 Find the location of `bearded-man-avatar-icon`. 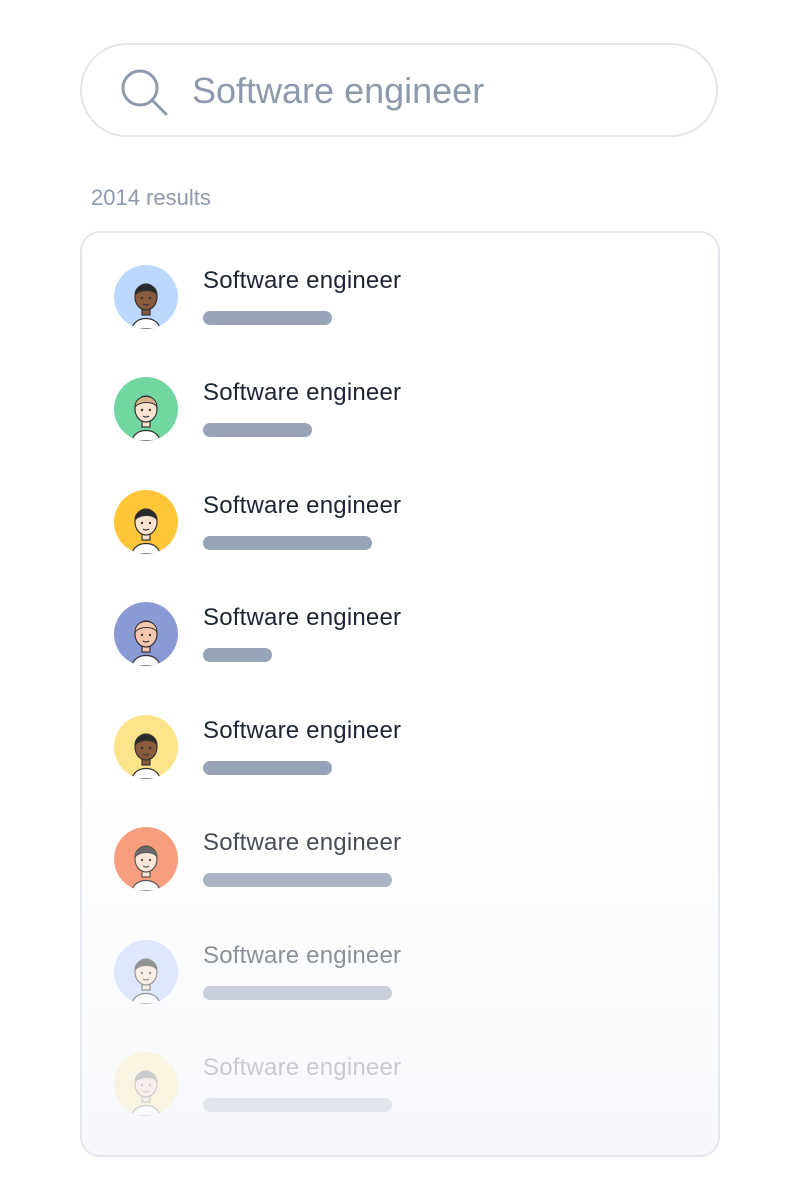

bearded-man-avatar-icon is located at coordinates (146, 859).